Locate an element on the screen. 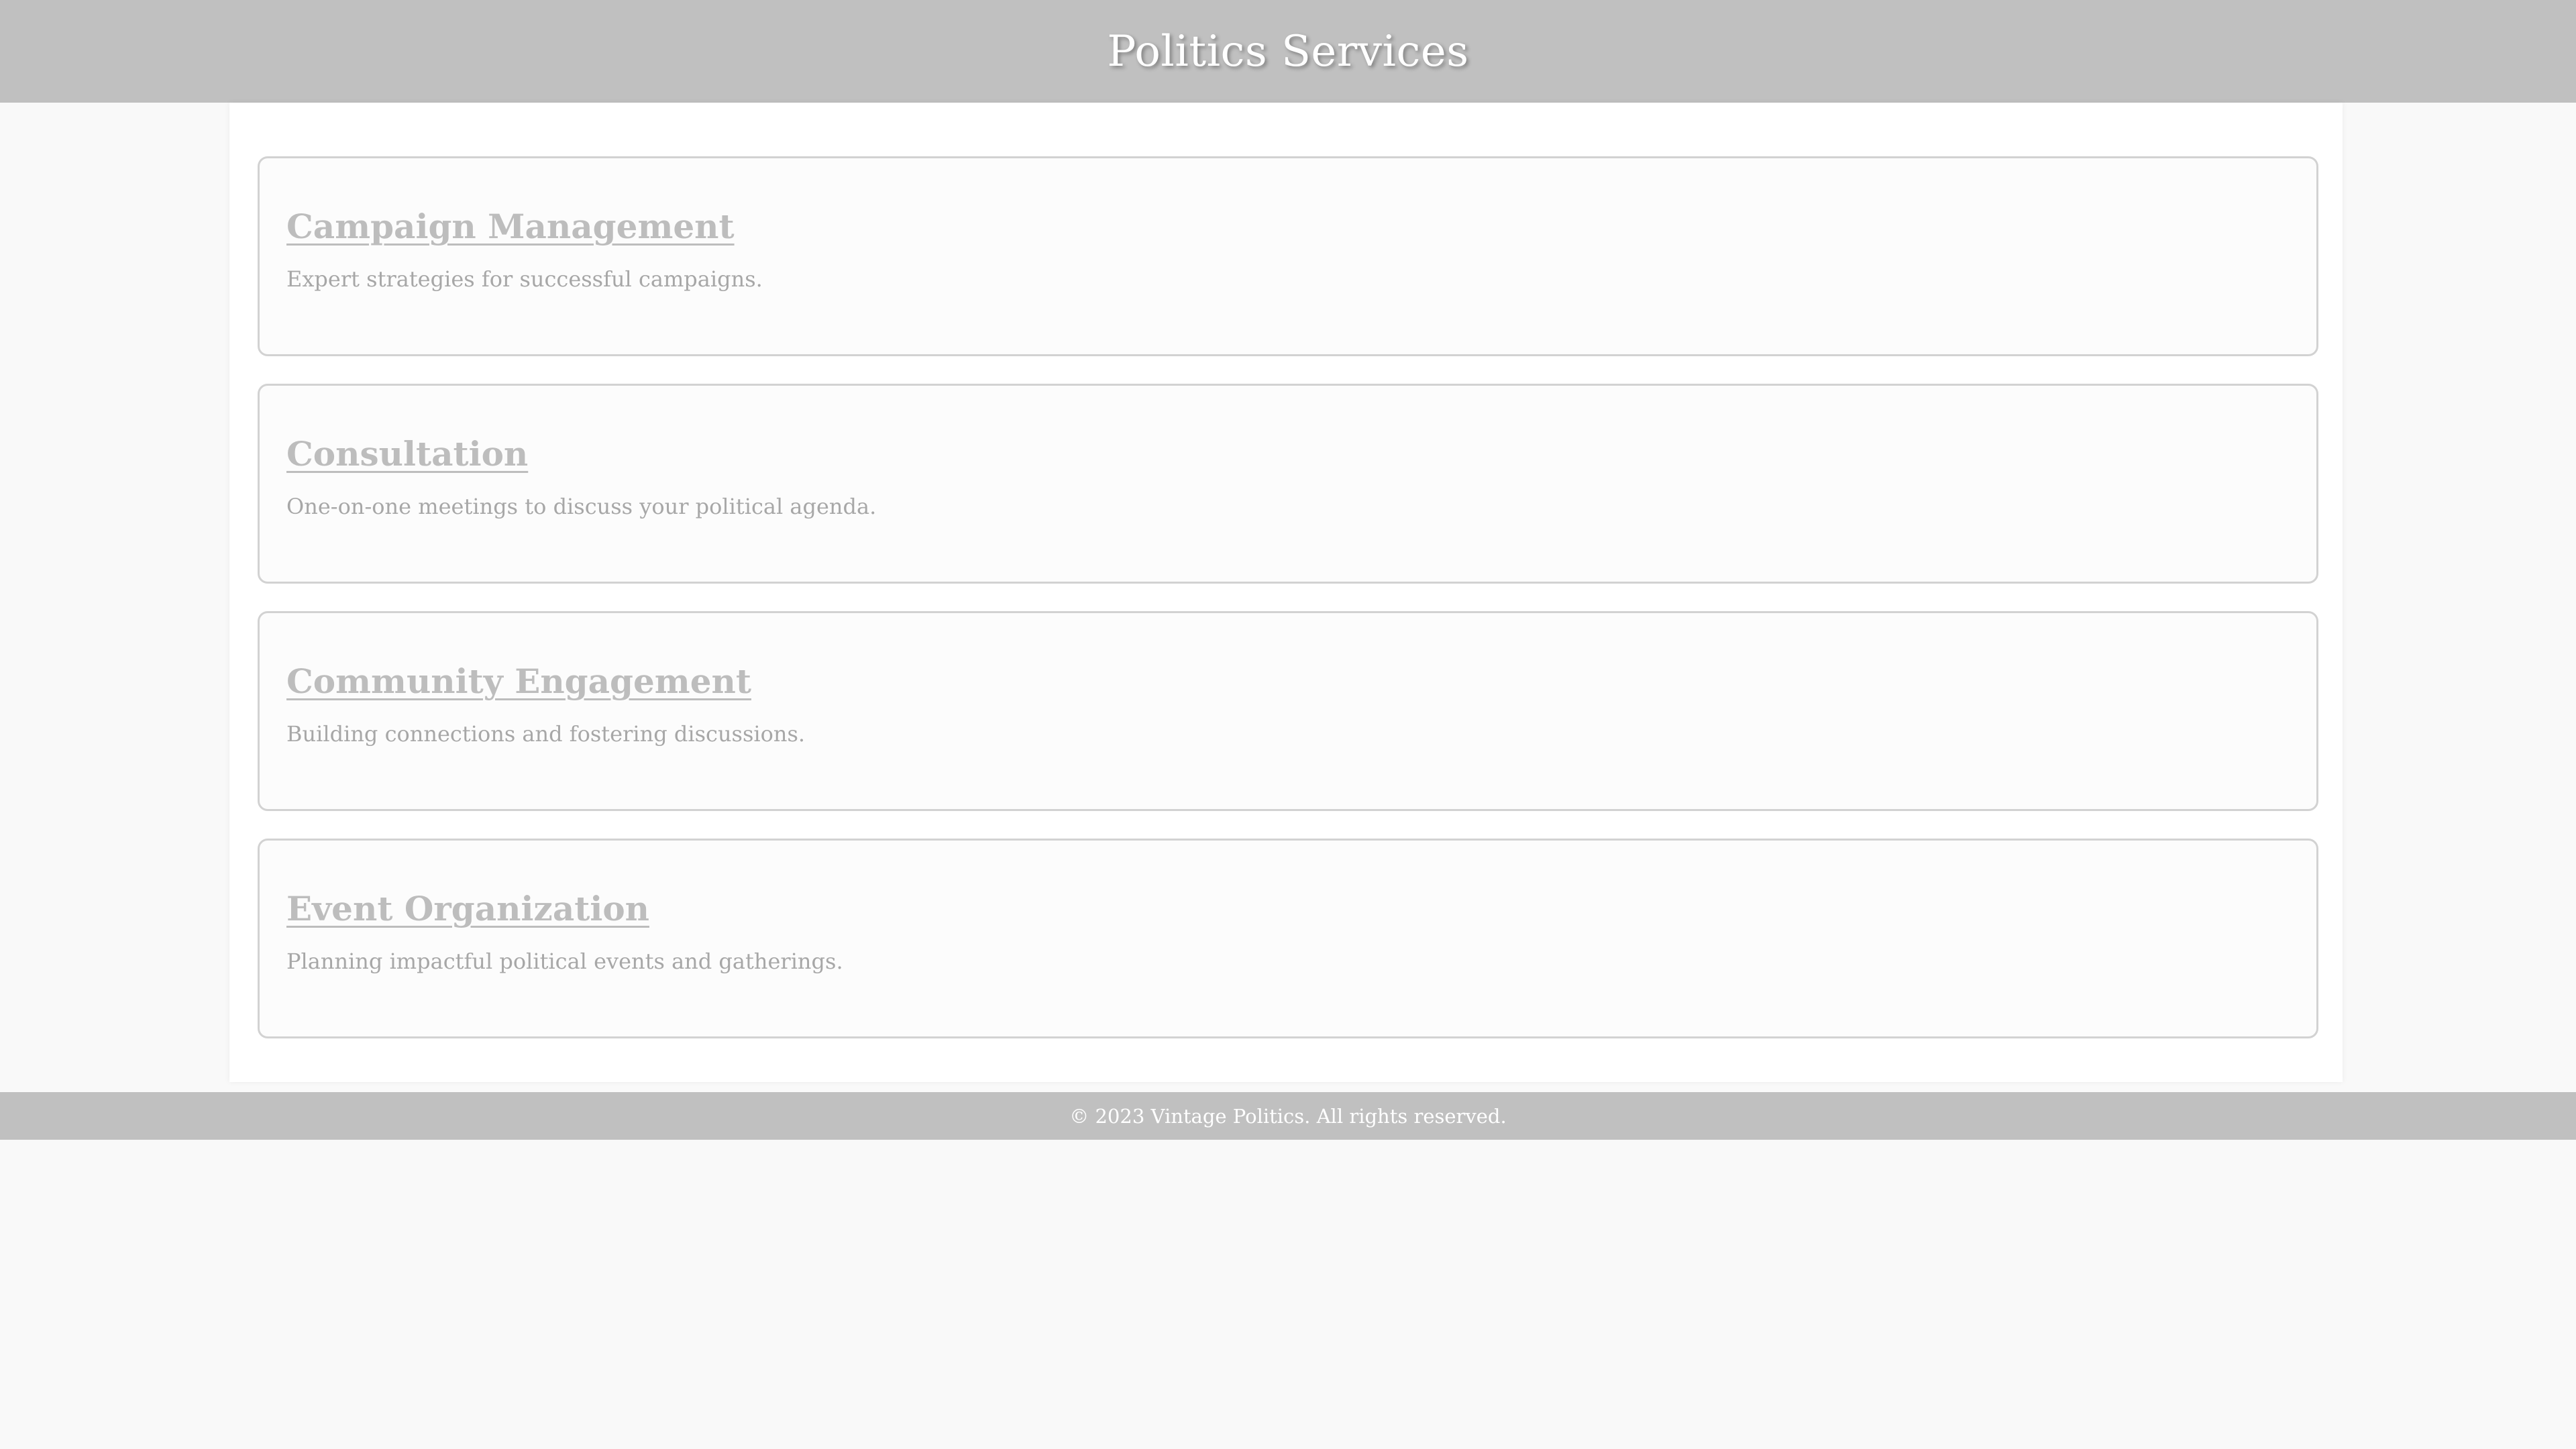 This screenshot has width=2576, height=1449. service-title-link: Campaign Management is located at coordinates (510, 227).